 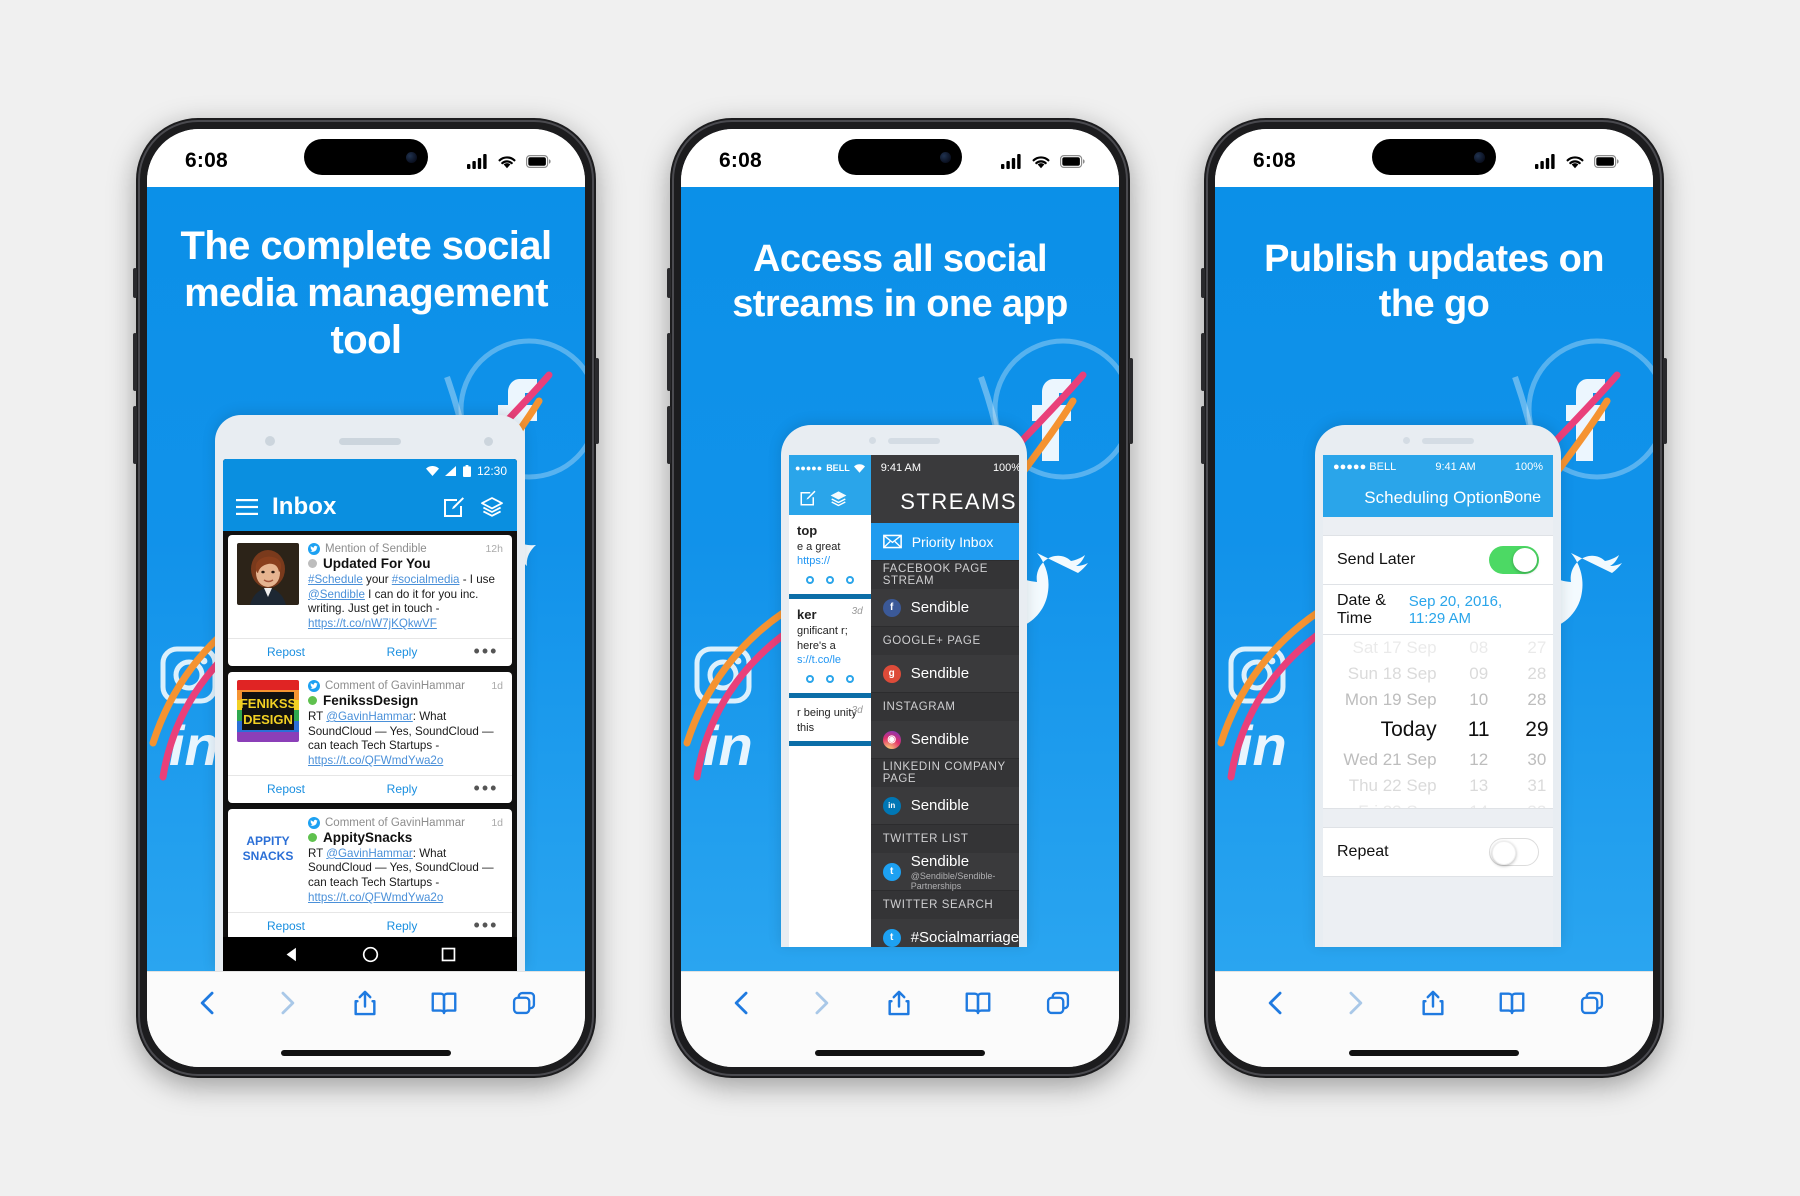 I want to click on mention-link: @Sendible, so click(x=336, y=594).